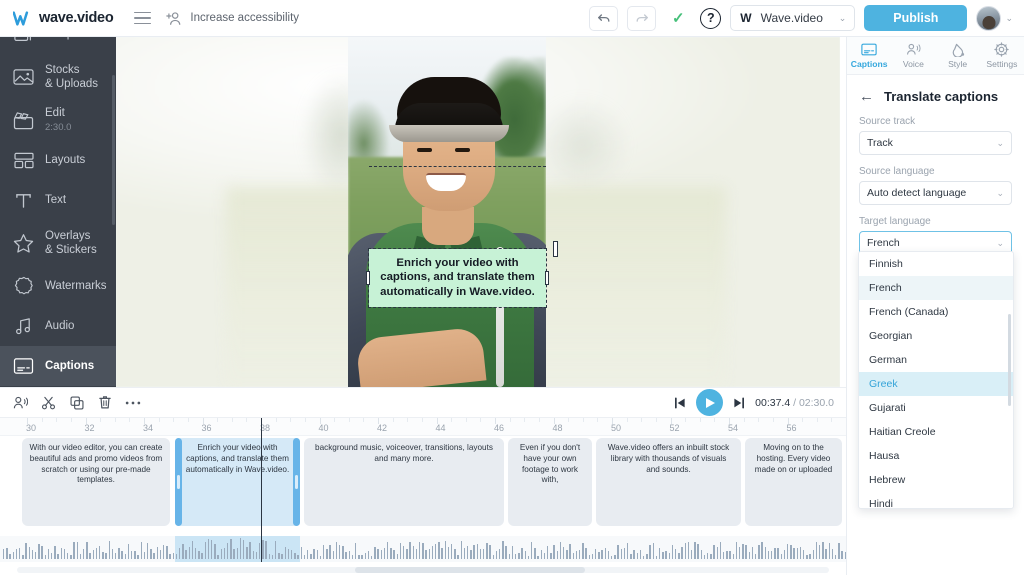  I want to click on dropdown-option: Finnish, so click(936, 264).